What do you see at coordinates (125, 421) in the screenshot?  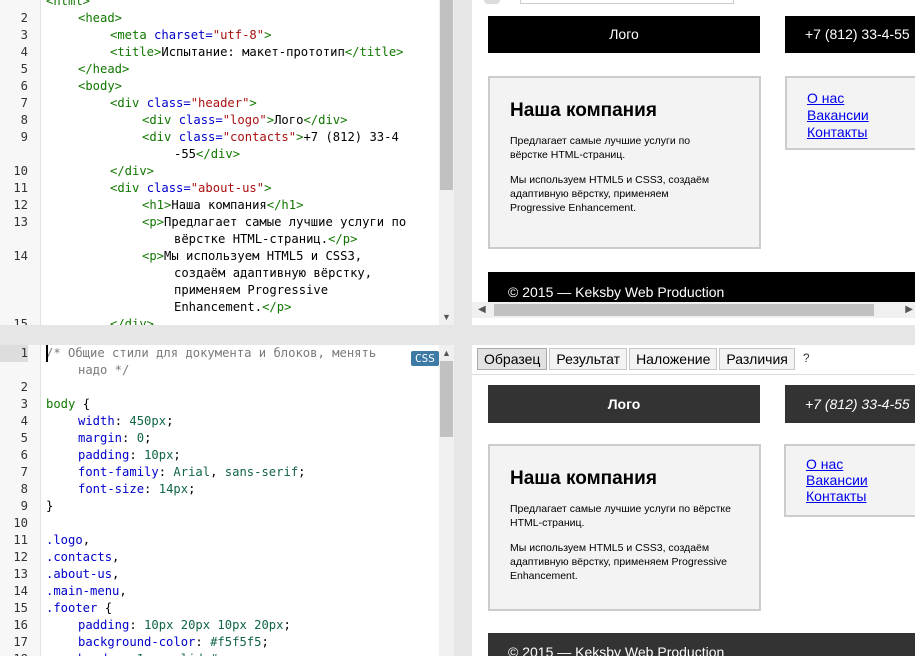 I see `code-line: width: 450px;` at bounding box center [125, 421].